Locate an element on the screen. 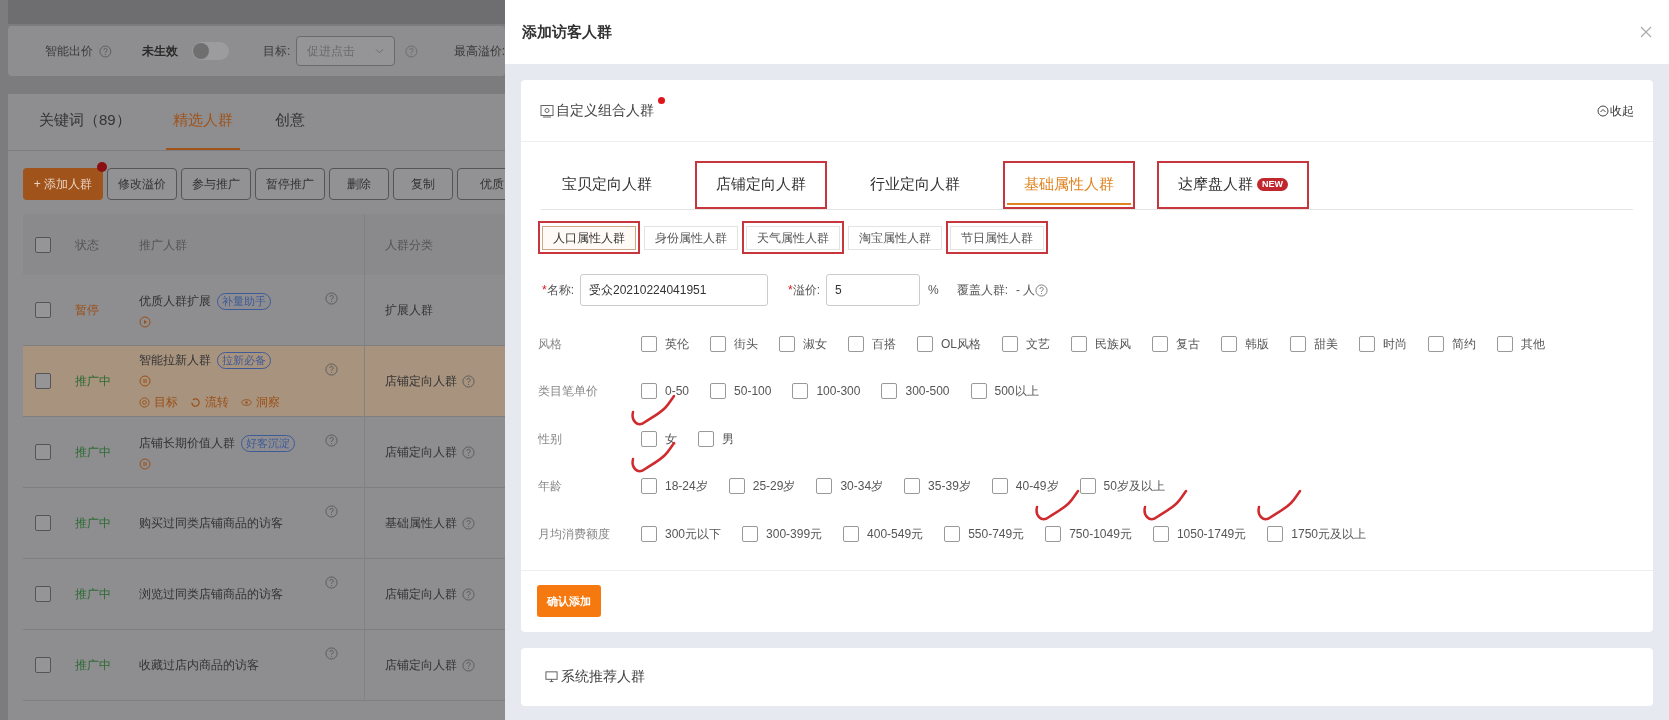 The height and width of the screenshot is (720, 1669). tab: 行业定向人群 is located at coordinates (915, 185).